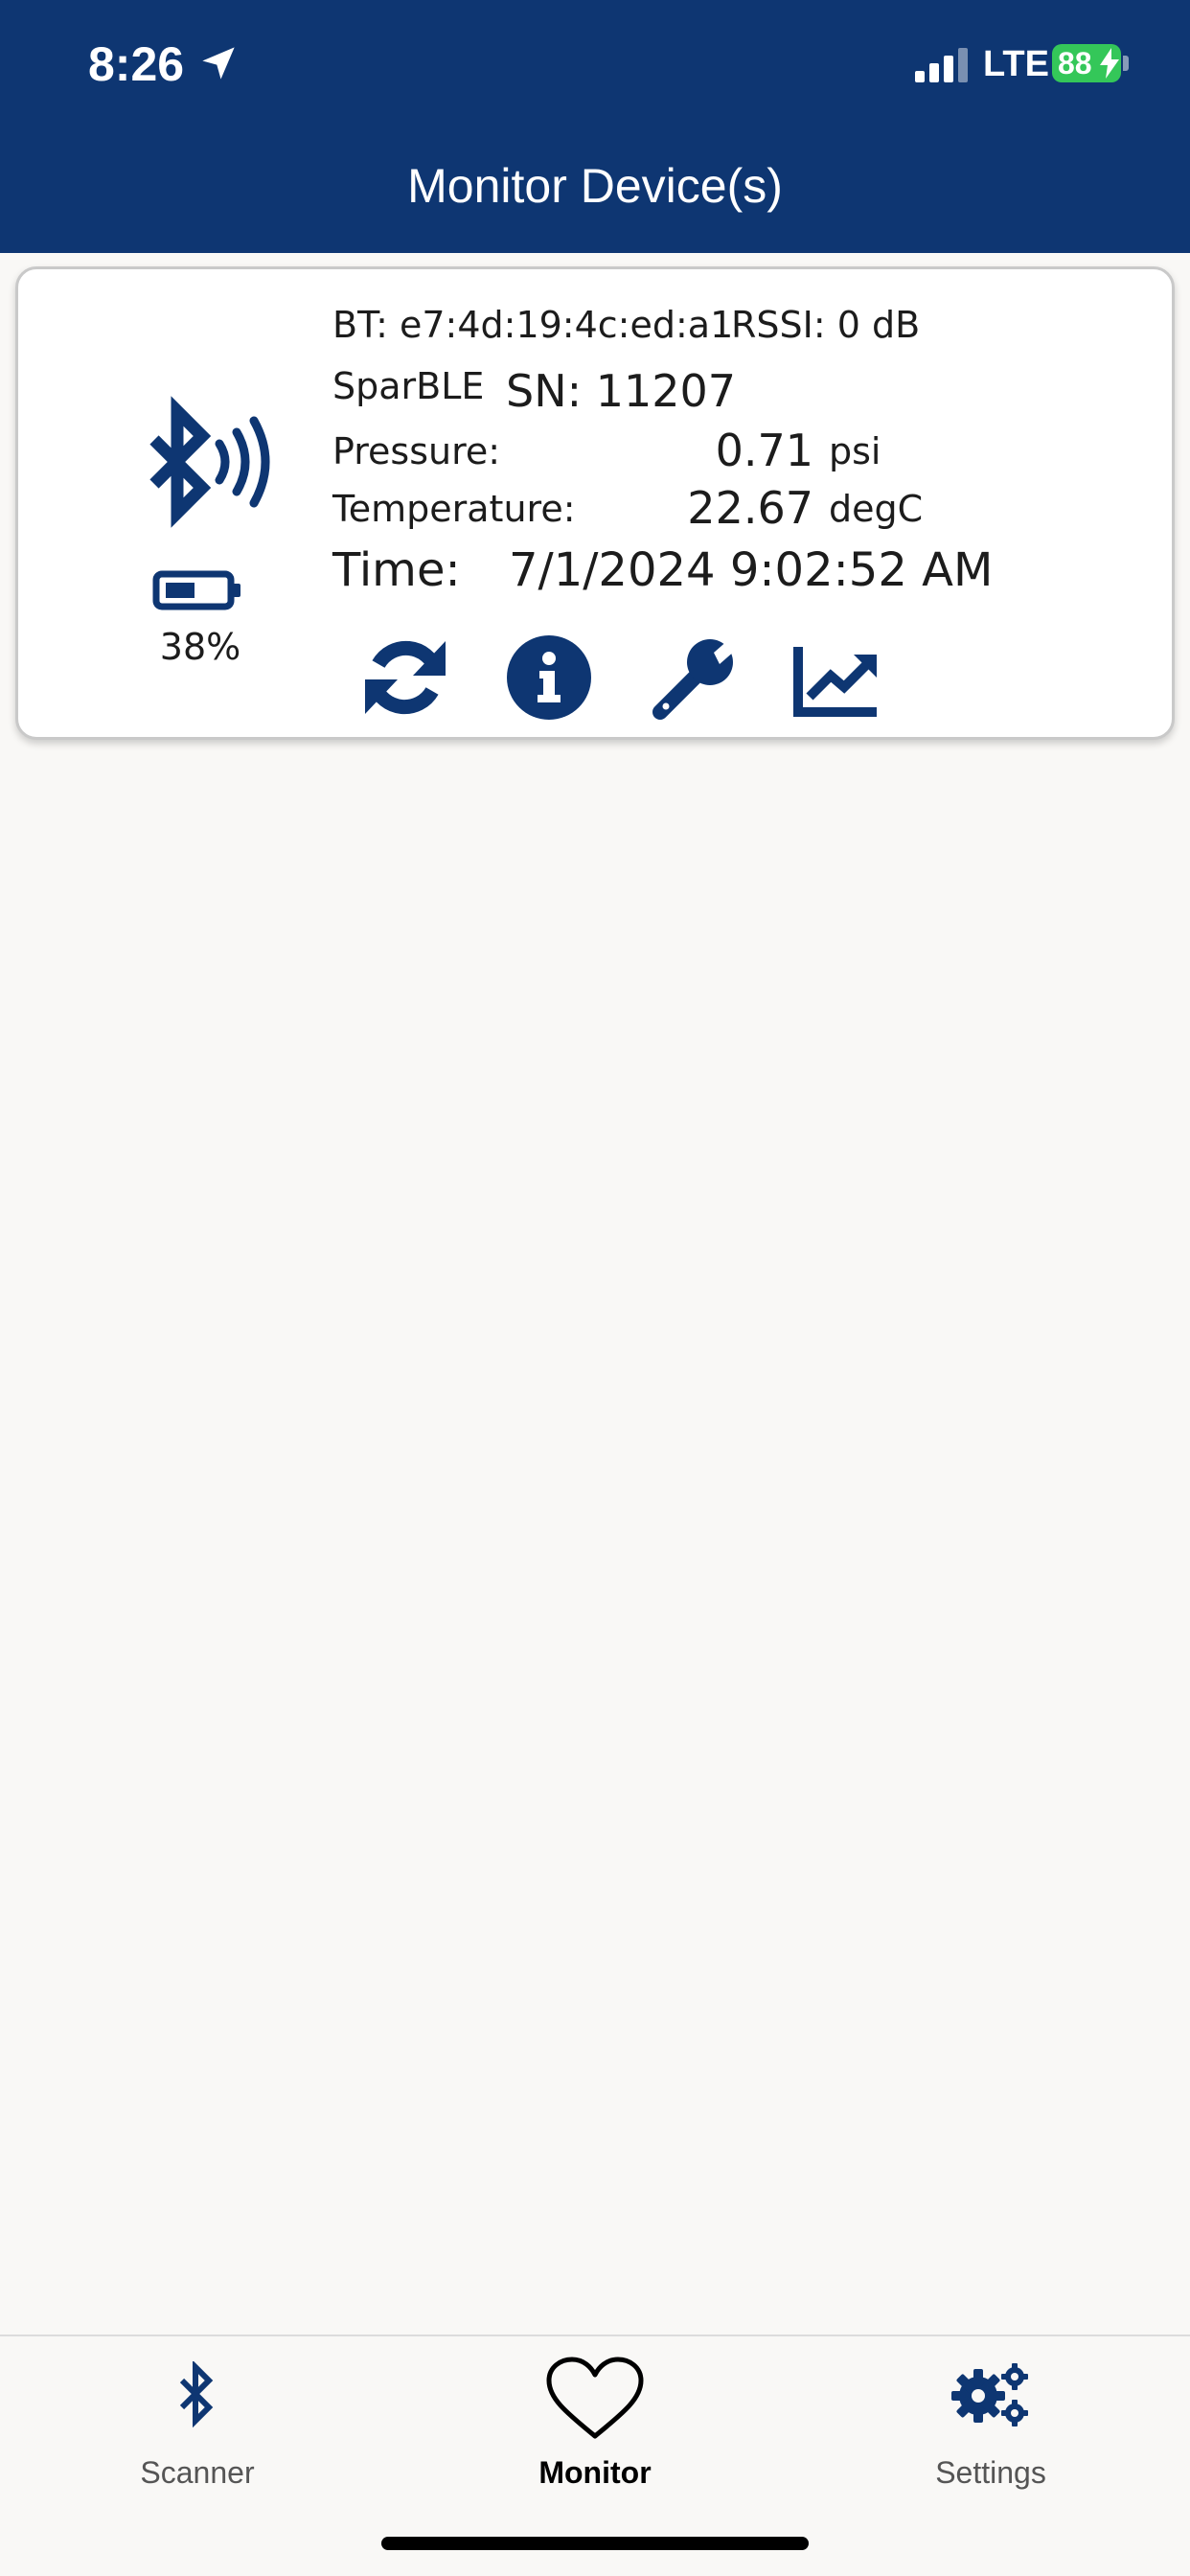  What do you see at coordinates (595, 2398) in the screenshot?
I see `heart-icon` at bounding box center [595, 2398].